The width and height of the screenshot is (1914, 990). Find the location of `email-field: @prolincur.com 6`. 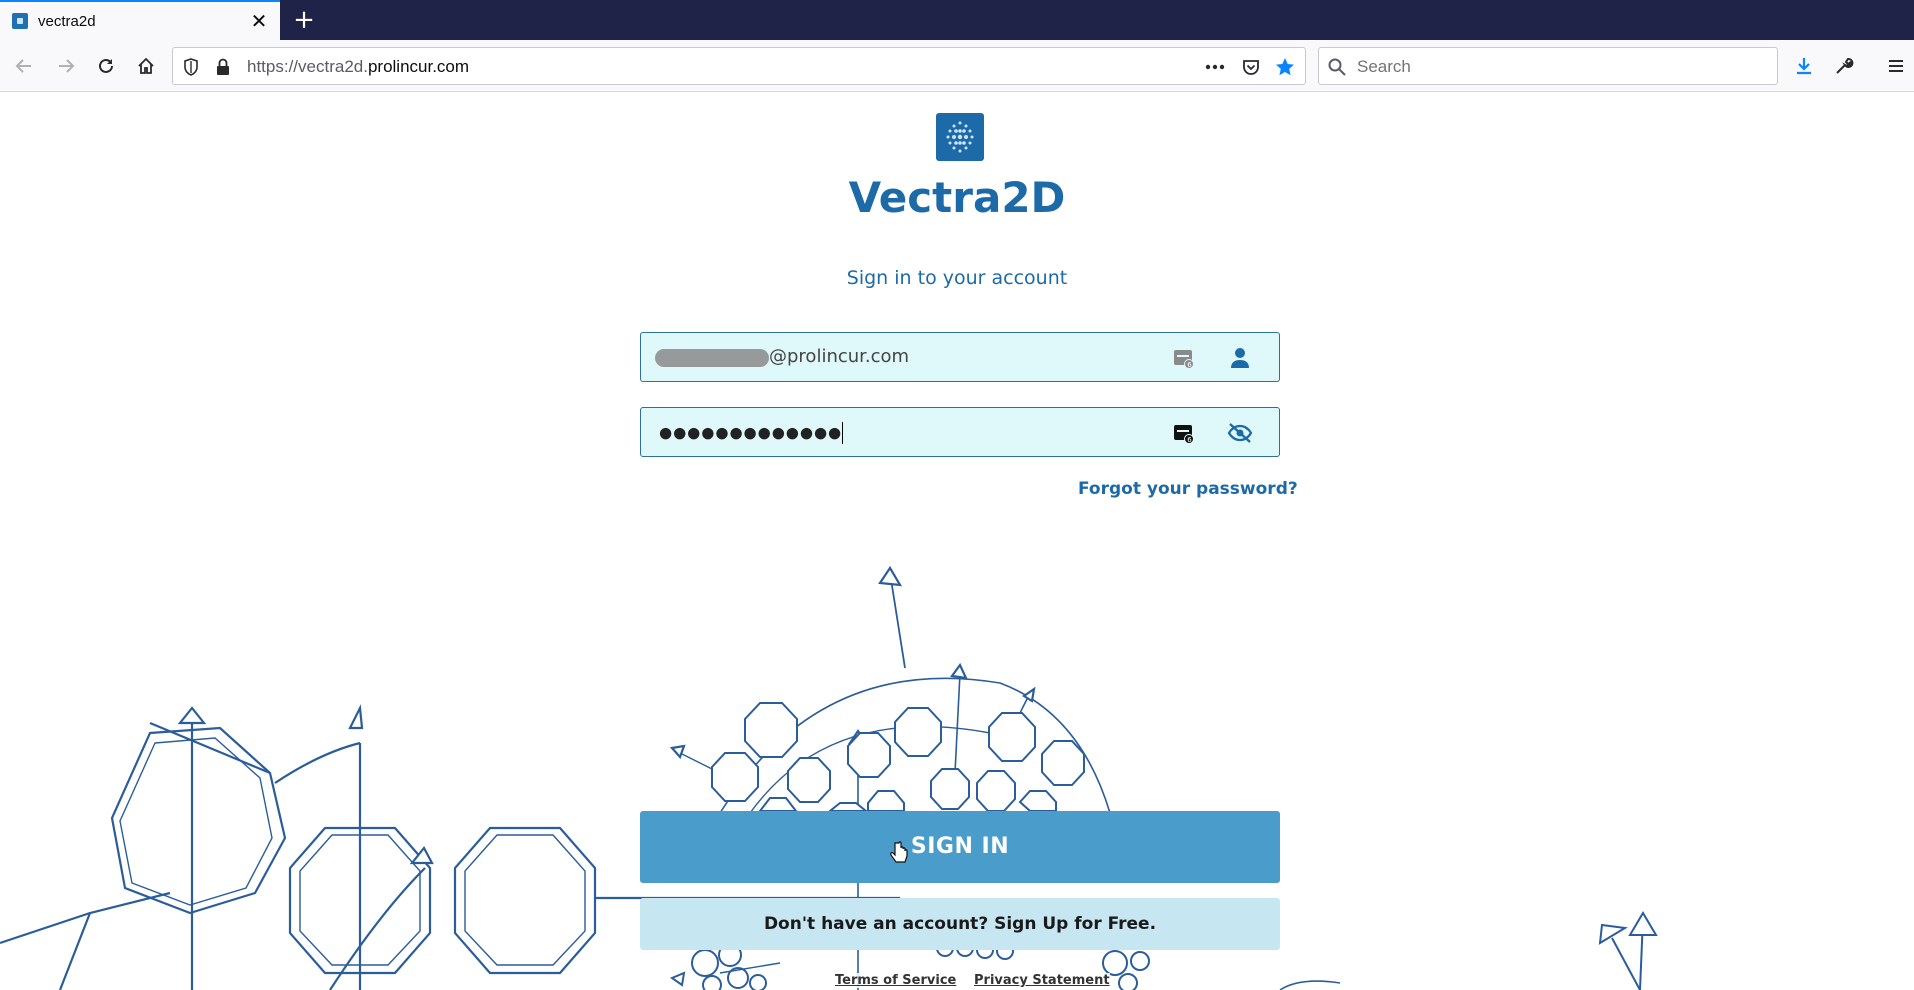

email-field: @prolincur.com 6 is located at coordinates (960, 357).